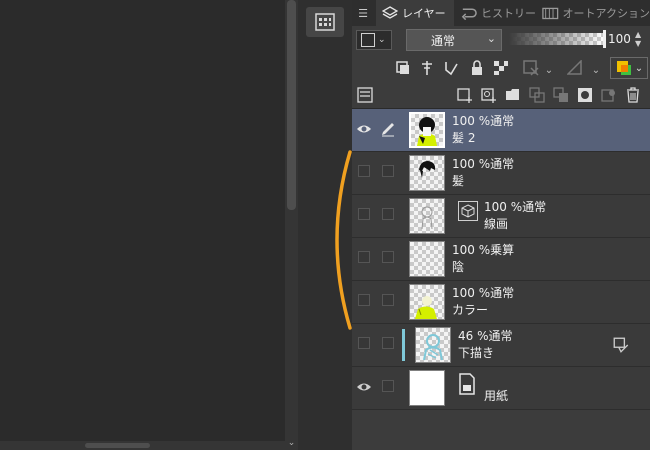 This screenshot has width=650, height=450. What do you see at coordinates (638, 39) in the screenshot?
I see `opacity-spinner-icon: ▲ ▼` at bounding box center [638, 39].